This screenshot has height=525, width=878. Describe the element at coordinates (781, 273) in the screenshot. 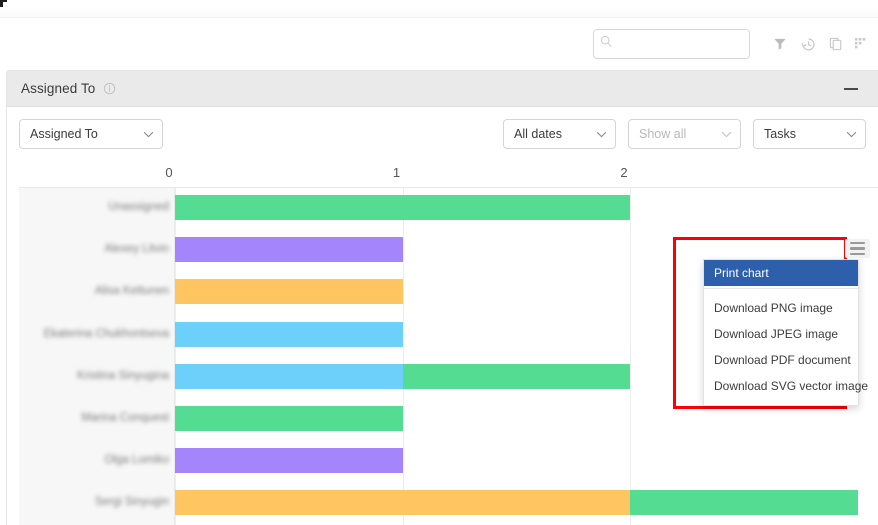

I see `export-menu-item: Print chart` at that location.